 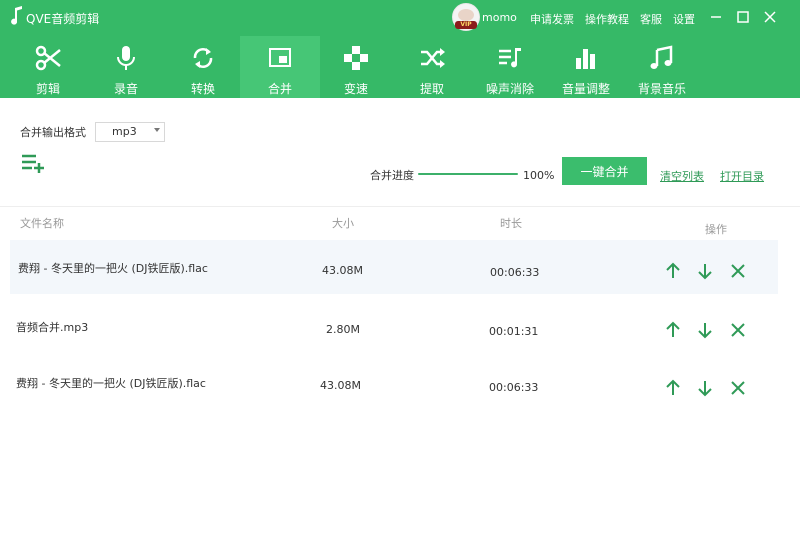 I want to click on music-note-icon, so click(x=16, y=15).